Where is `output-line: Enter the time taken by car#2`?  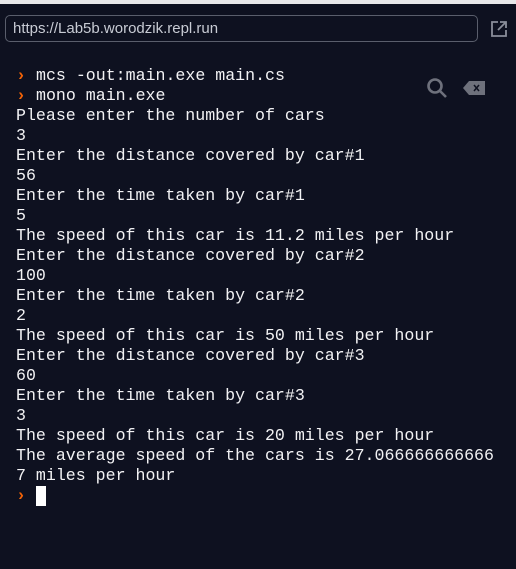
output-line: Enter the time taken by car#2 is located at coordinates (266, 296).